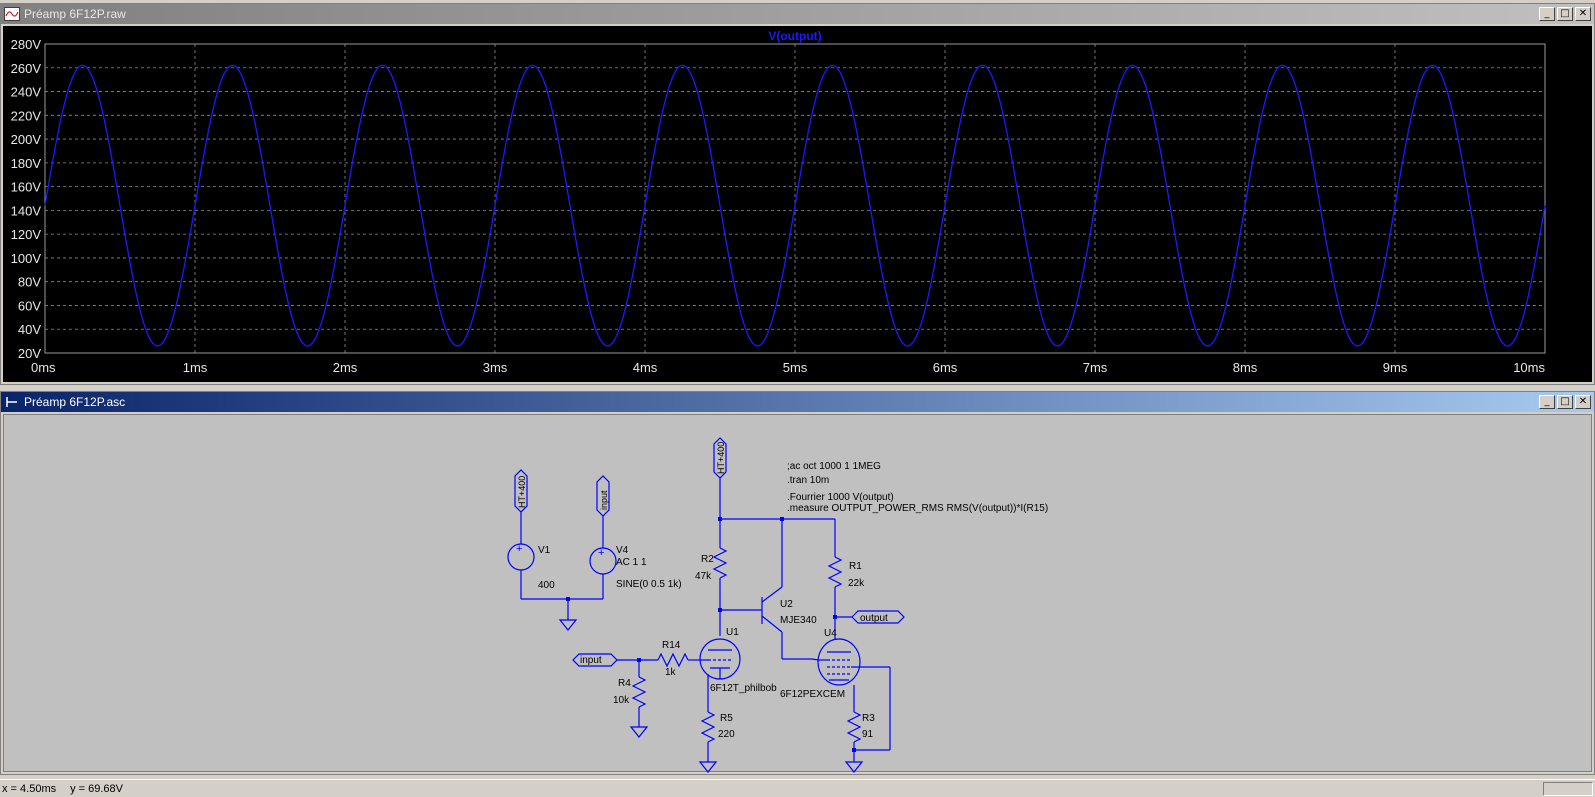 This screenshot has height=797, width=1595. Describe the element at coordinates (797, 14) in the screenshot. I see `waveform-window-titlebar: Préamp 6F12P.raw _ □ ✕` at that location.